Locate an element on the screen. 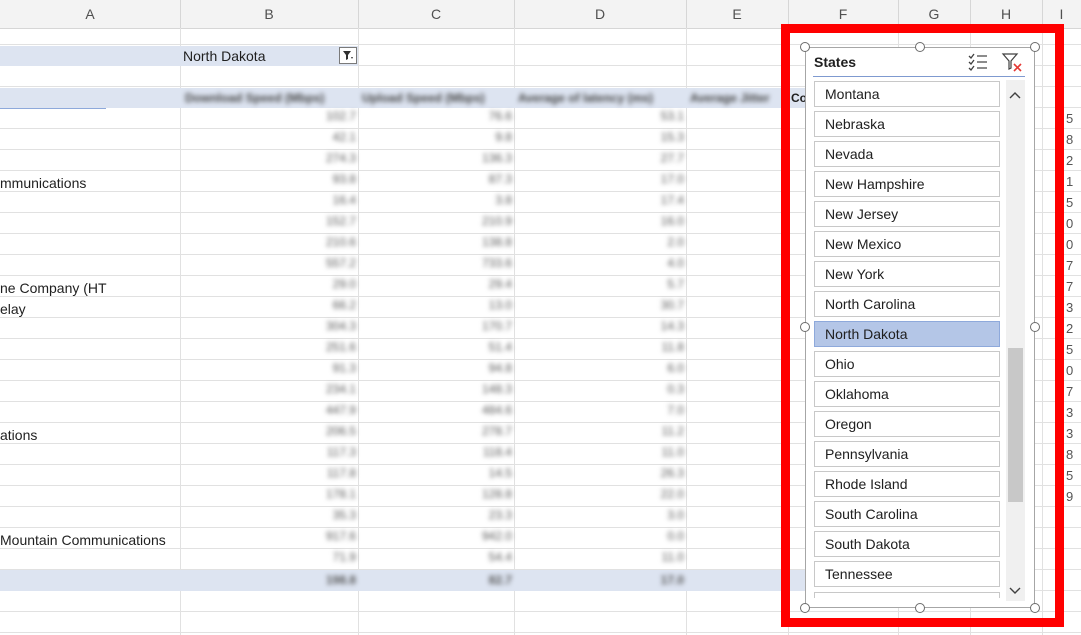 The image size is (1081, 635). slicer-item: Oklahoma is located at coordinates (907, 394).